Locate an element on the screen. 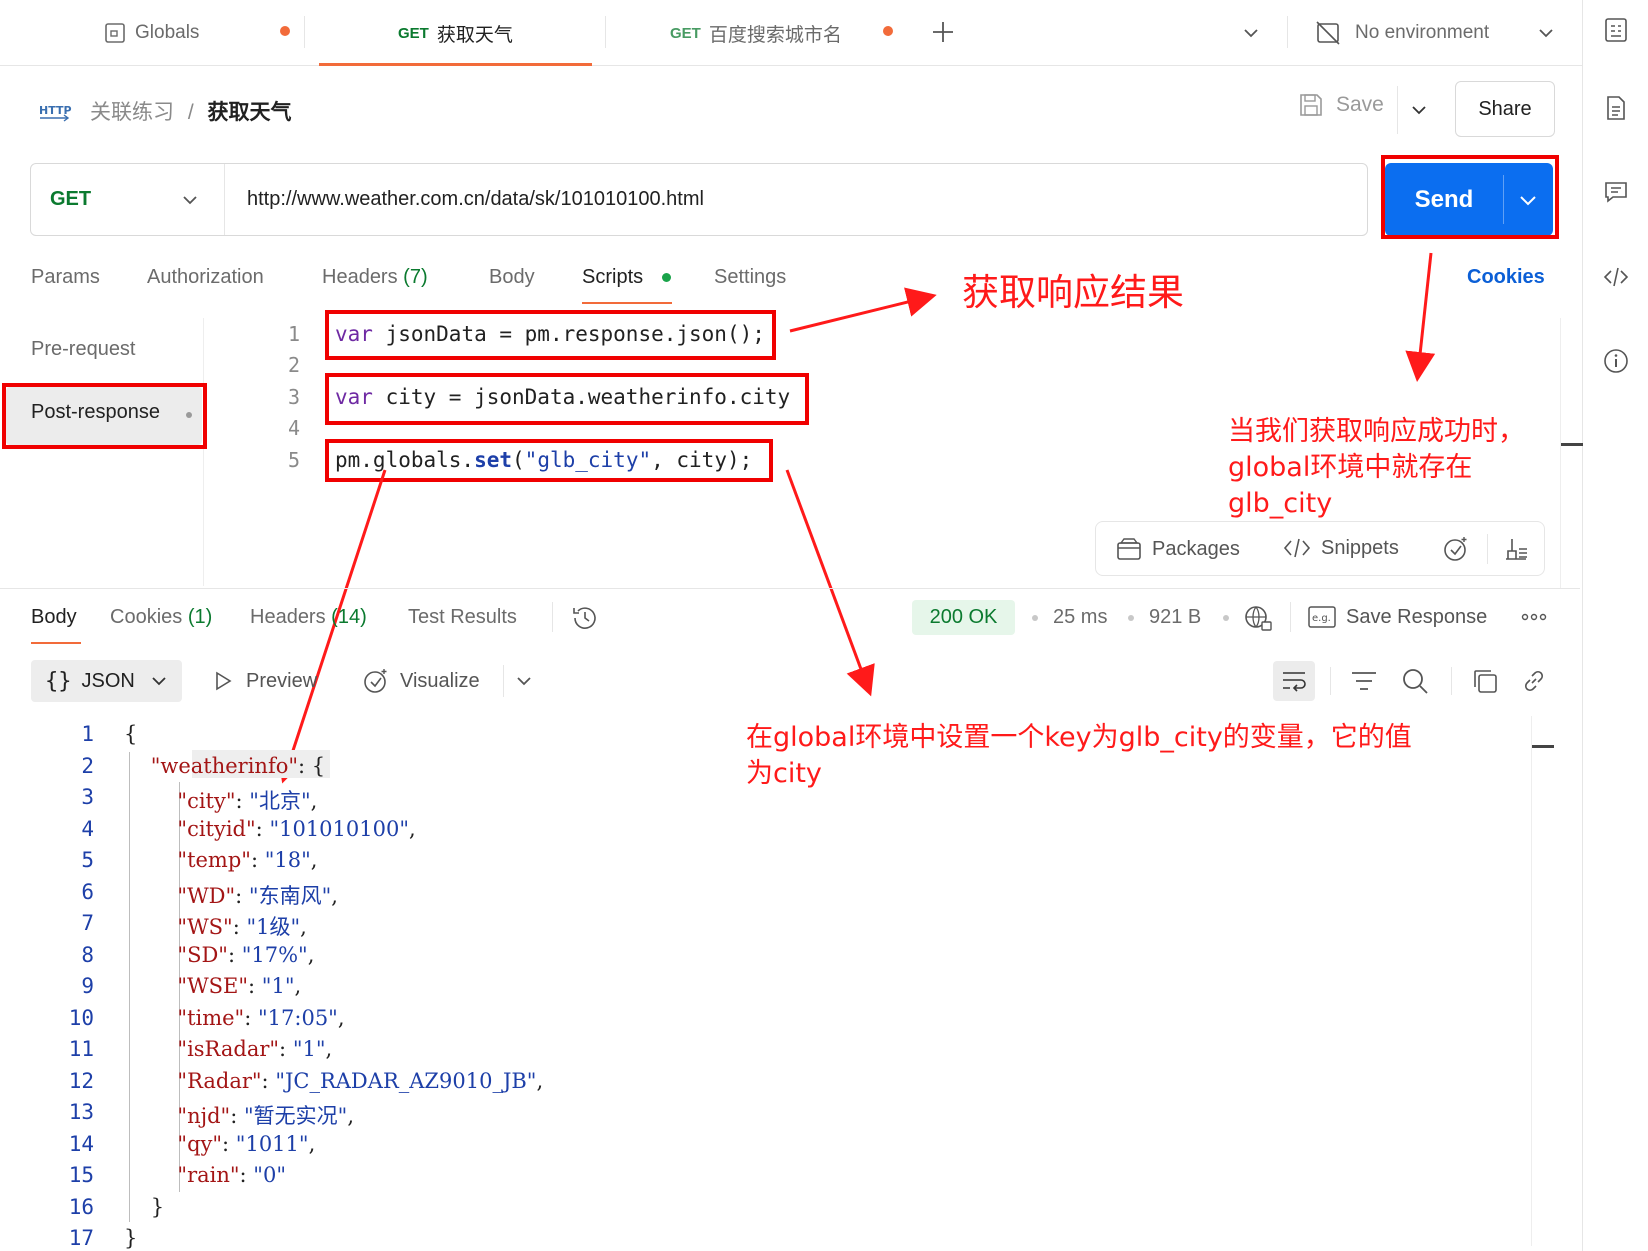 This screenshot has height=1251, width=1648. preview-button: Preview is located at coordinates (264, 681).